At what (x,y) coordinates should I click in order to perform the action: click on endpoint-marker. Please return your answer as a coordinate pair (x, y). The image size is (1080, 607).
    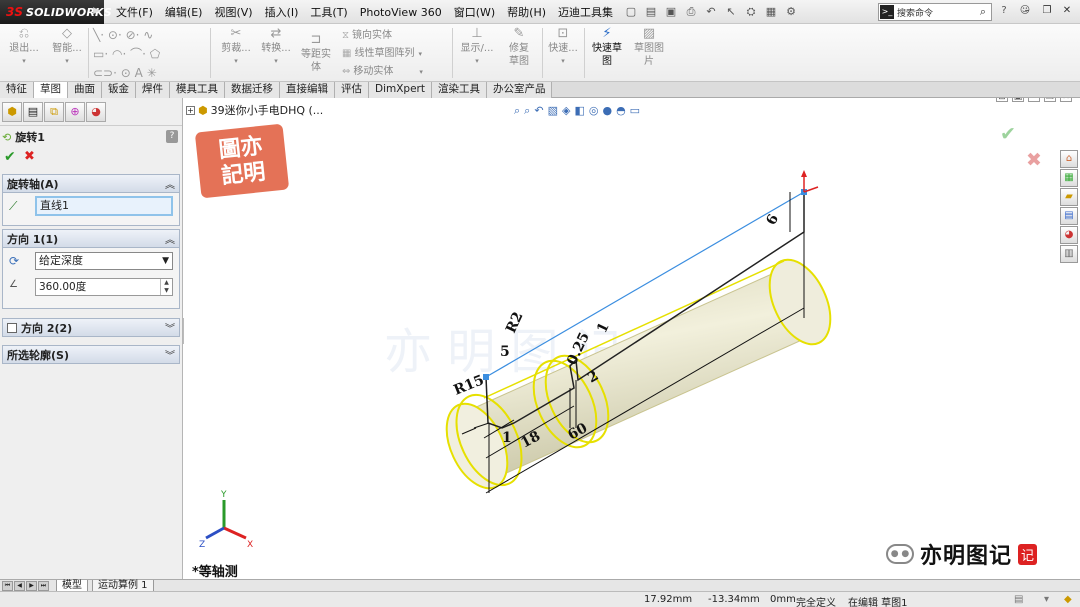
    Looking at the image, I should click on (486, 377).